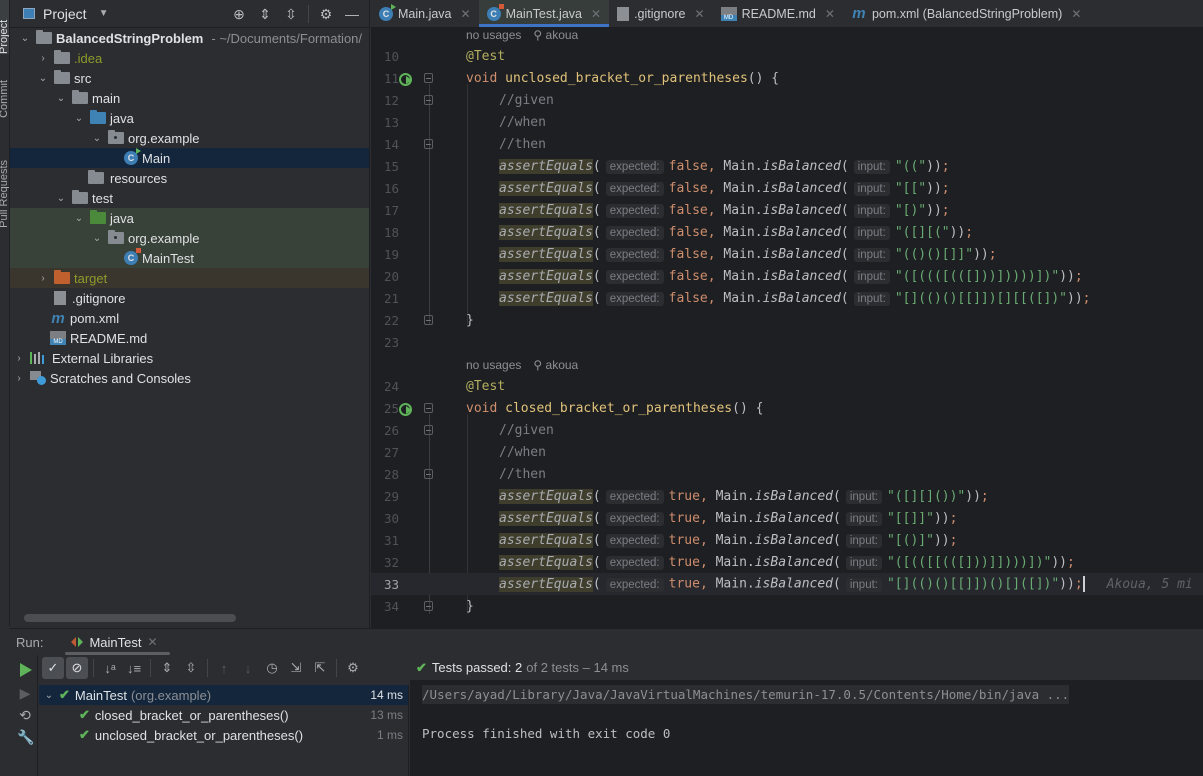  Describe the element at coordinates (104, 13) in the screenshot. I see `chevron-down-icon: ▼` at that location.